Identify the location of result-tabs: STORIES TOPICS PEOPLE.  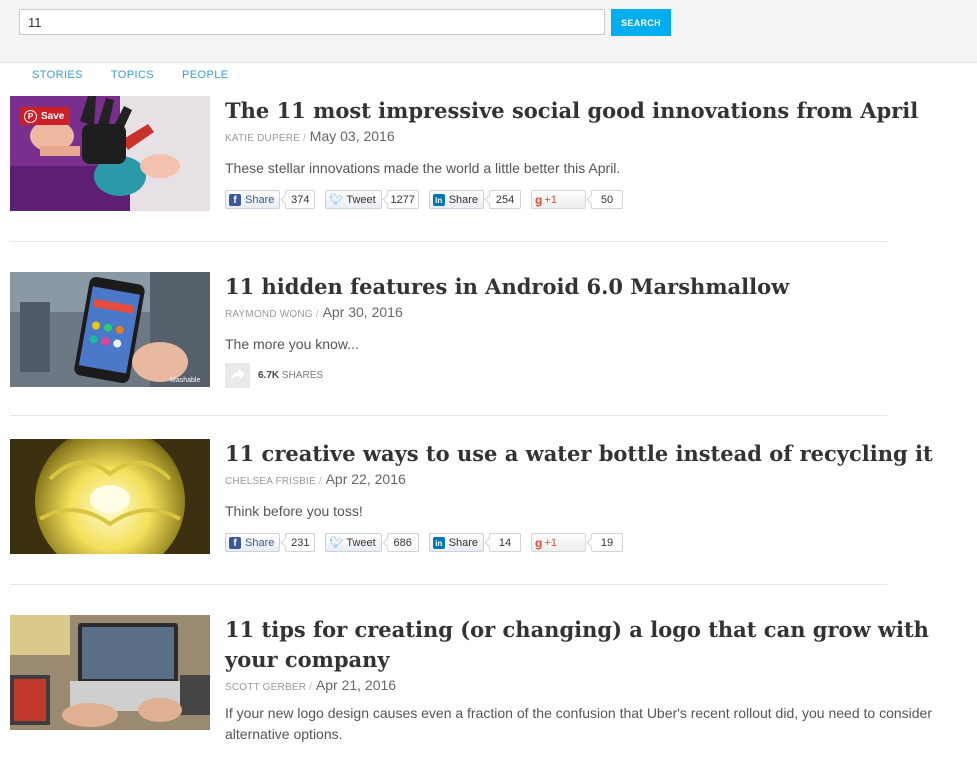
(144, 75).